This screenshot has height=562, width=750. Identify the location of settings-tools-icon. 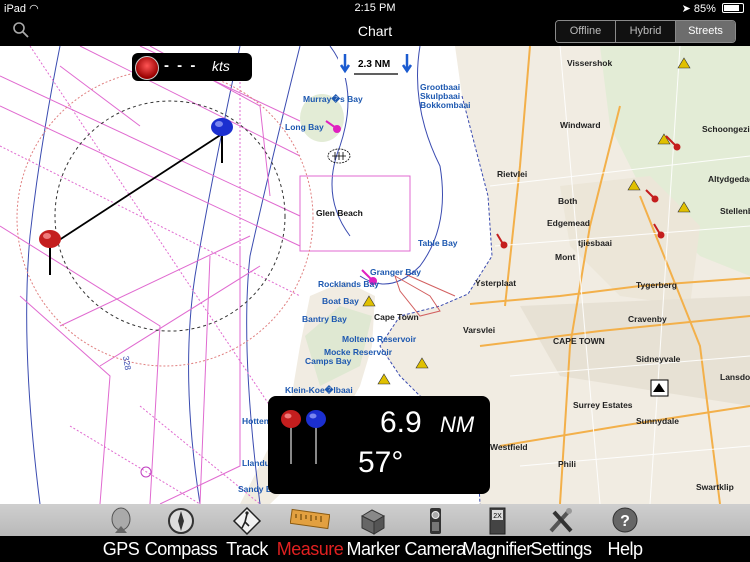
(561, 520).